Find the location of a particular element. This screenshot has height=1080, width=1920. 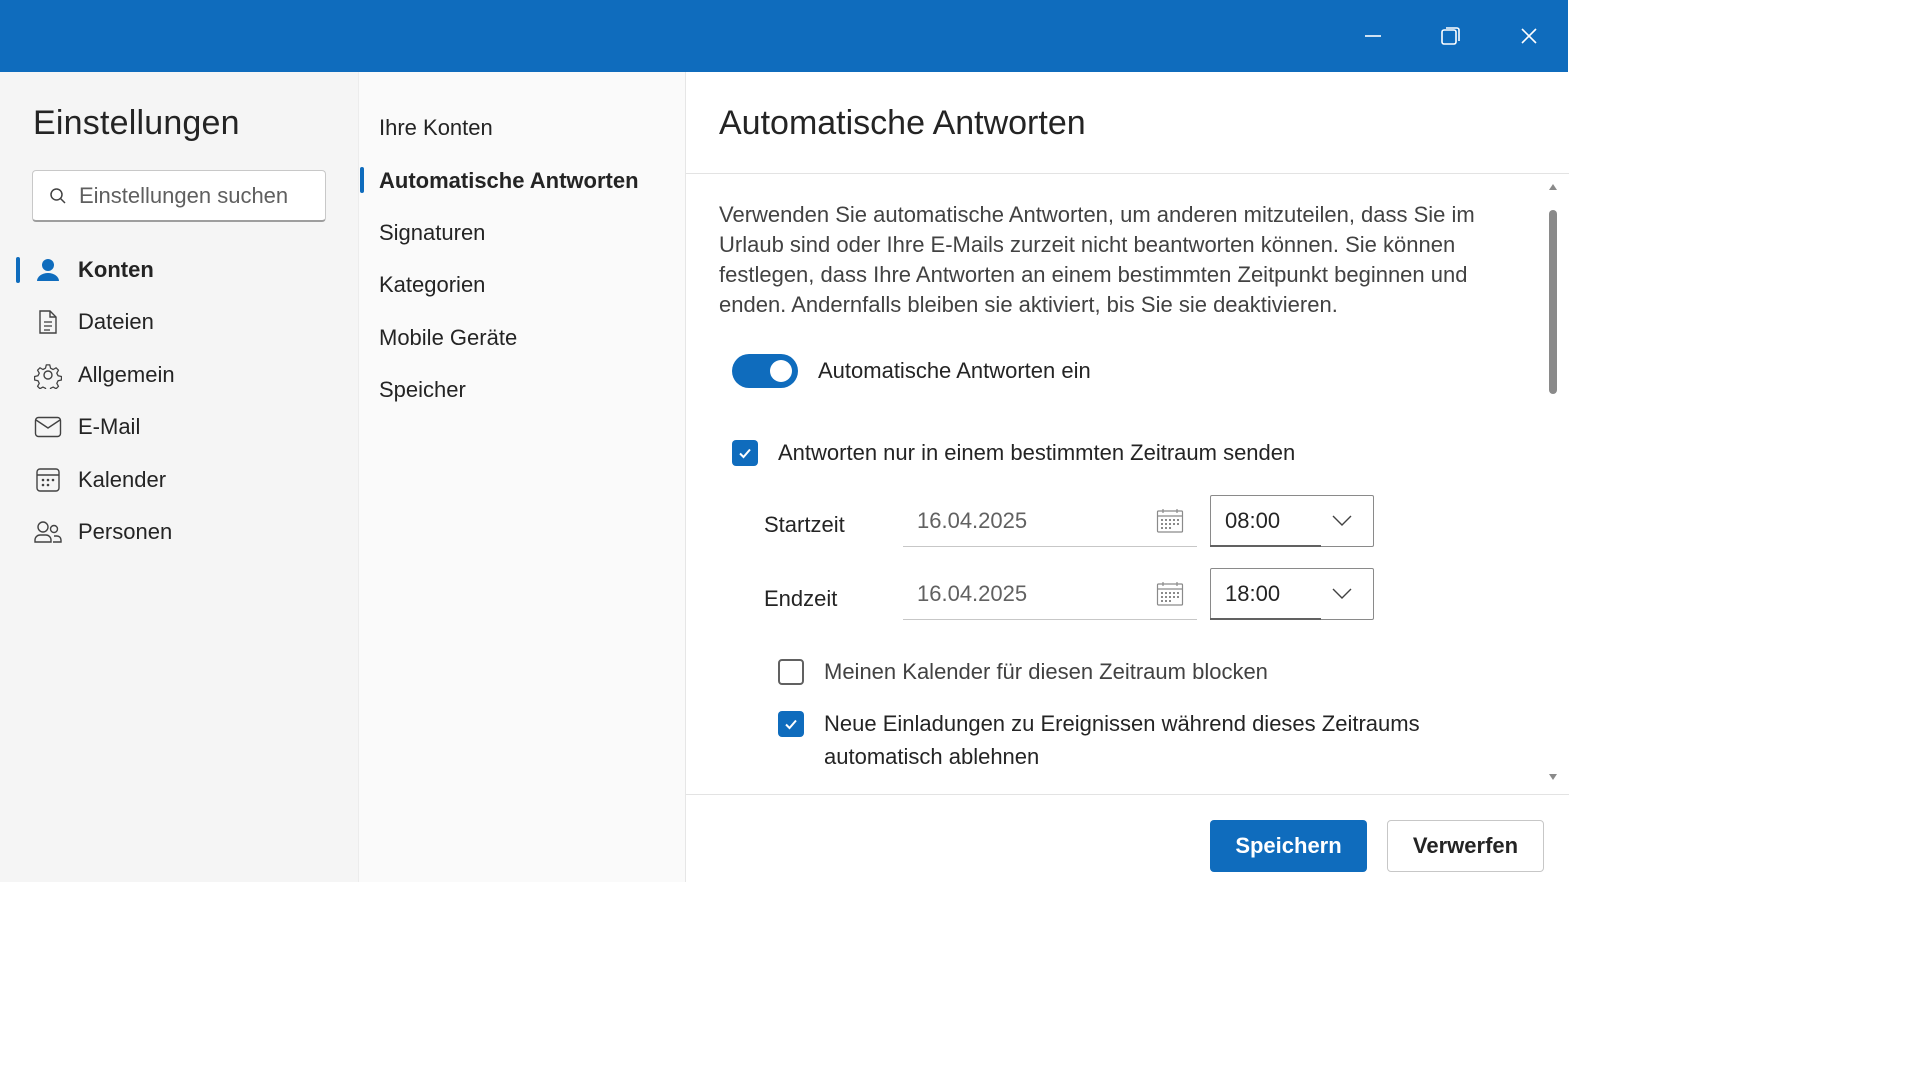

time-range-checkbox is located at coordinates (745, 453).